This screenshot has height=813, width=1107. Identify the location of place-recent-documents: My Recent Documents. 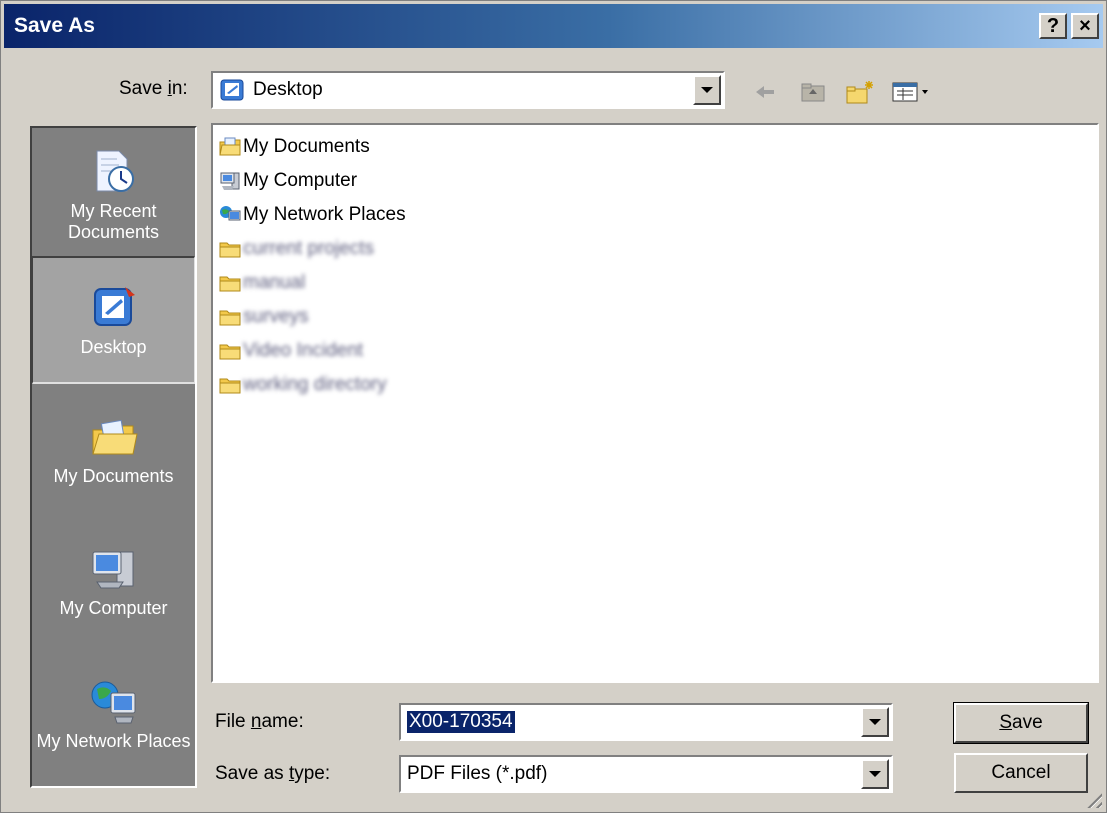
(113, 195).